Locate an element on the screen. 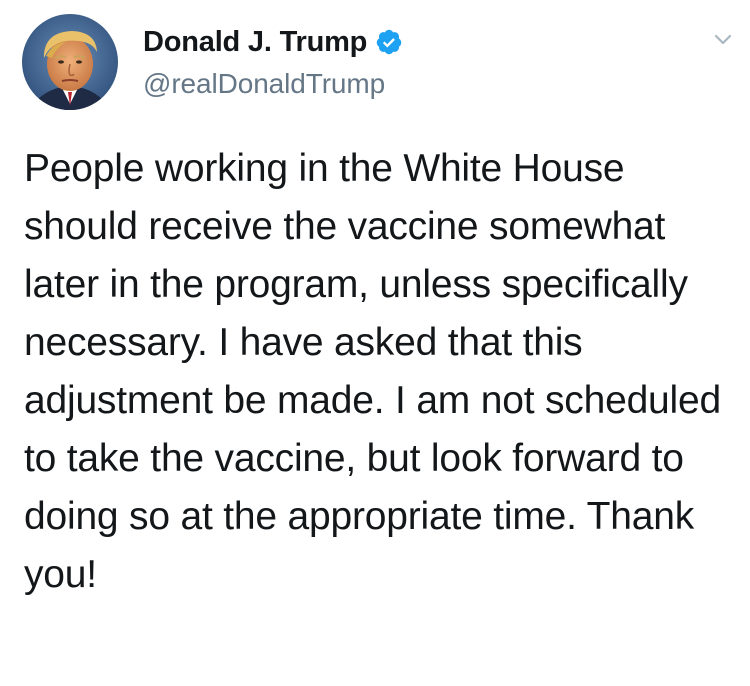  author-name-row: Donald J. Trump is located at coordinates (273, 42).